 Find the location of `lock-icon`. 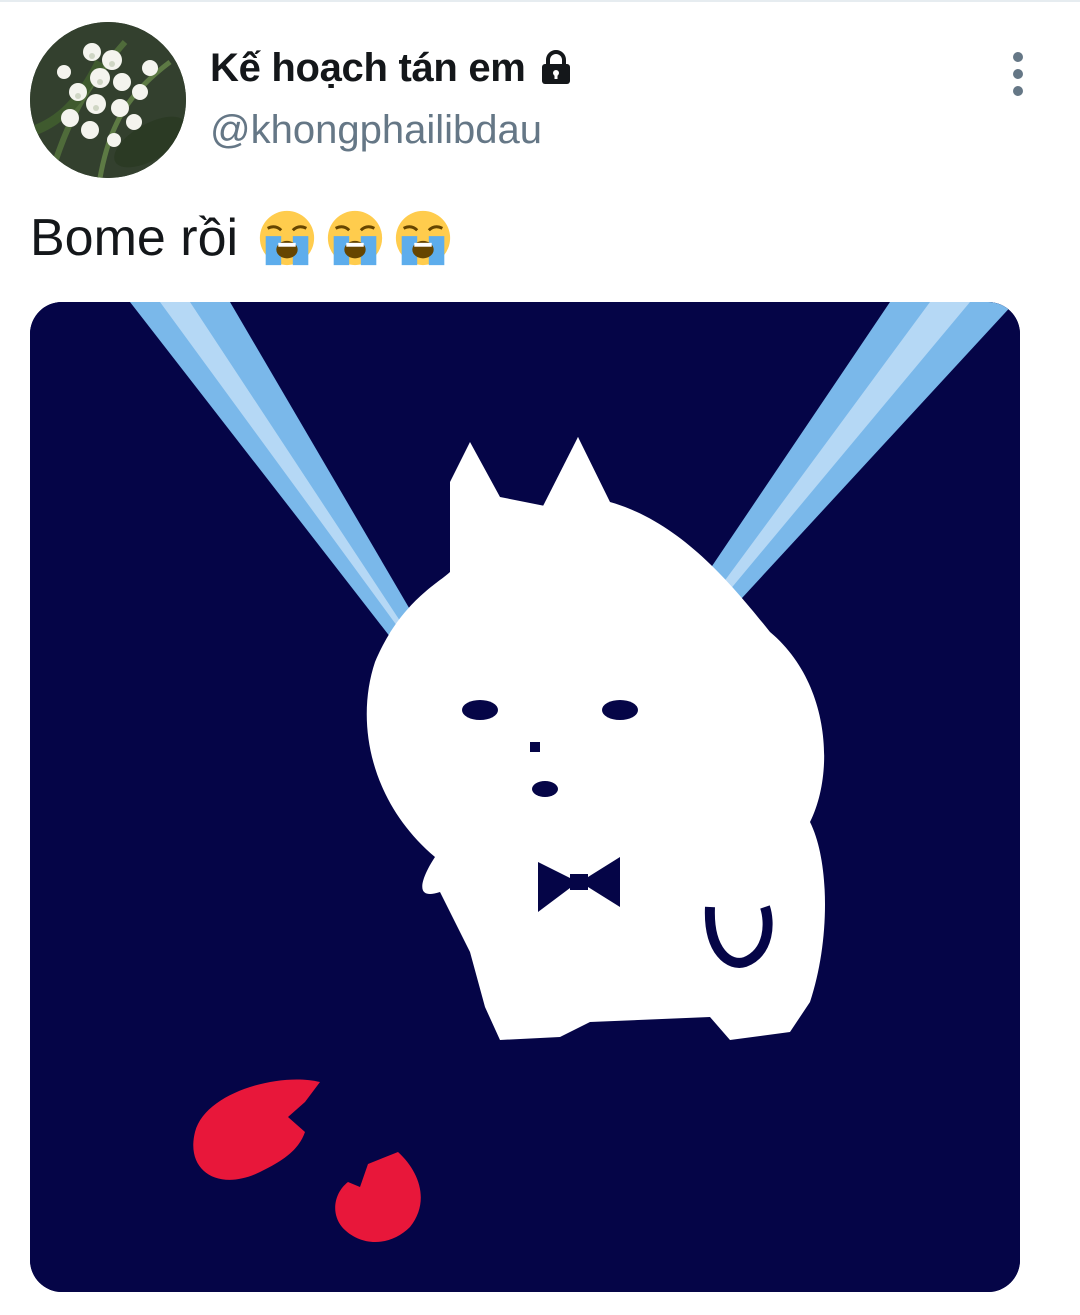

lock-icon is located at coordinates (555, 67).